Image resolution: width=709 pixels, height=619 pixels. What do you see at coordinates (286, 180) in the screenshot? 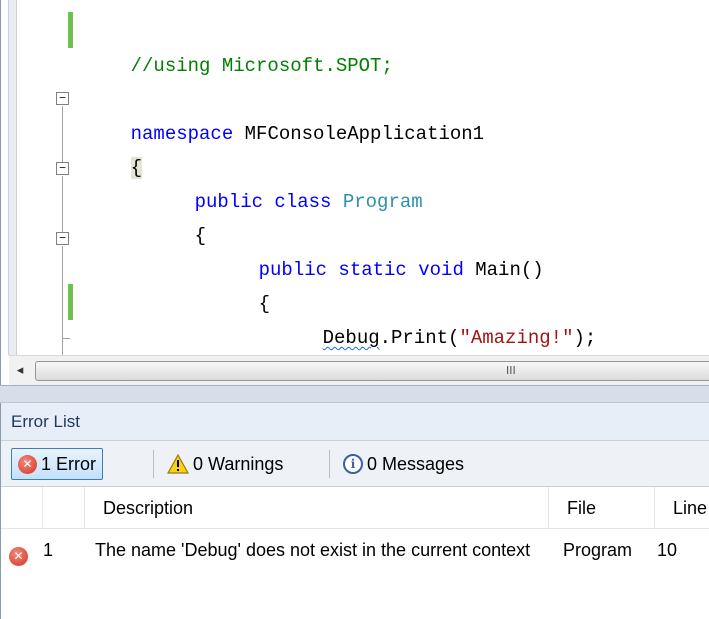
I see `code-line-class: public class Program` at bounding box center [286, 180].